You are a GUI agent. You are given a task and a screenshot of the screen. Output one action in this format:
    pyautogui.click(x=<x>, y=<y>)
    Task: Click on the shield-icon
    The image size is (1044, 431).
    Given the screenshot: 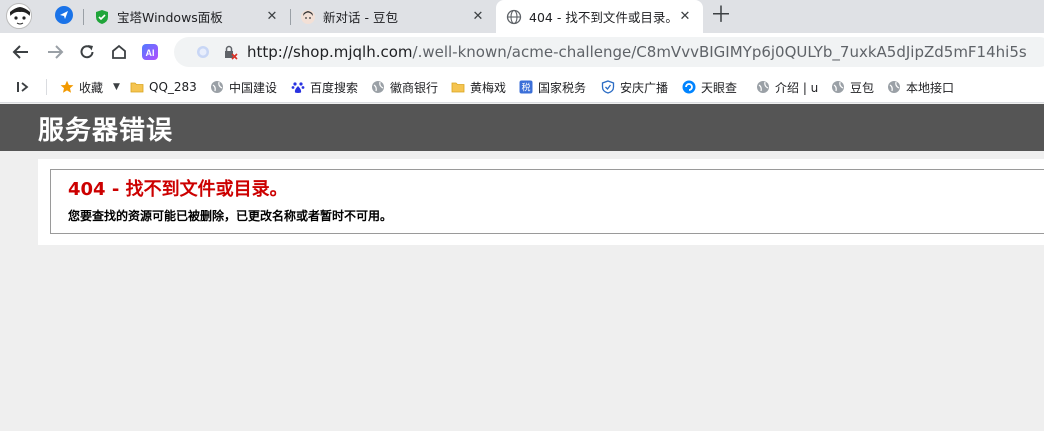 What is the action you would take?
    pyautogui.click(x=102, y=16)
    